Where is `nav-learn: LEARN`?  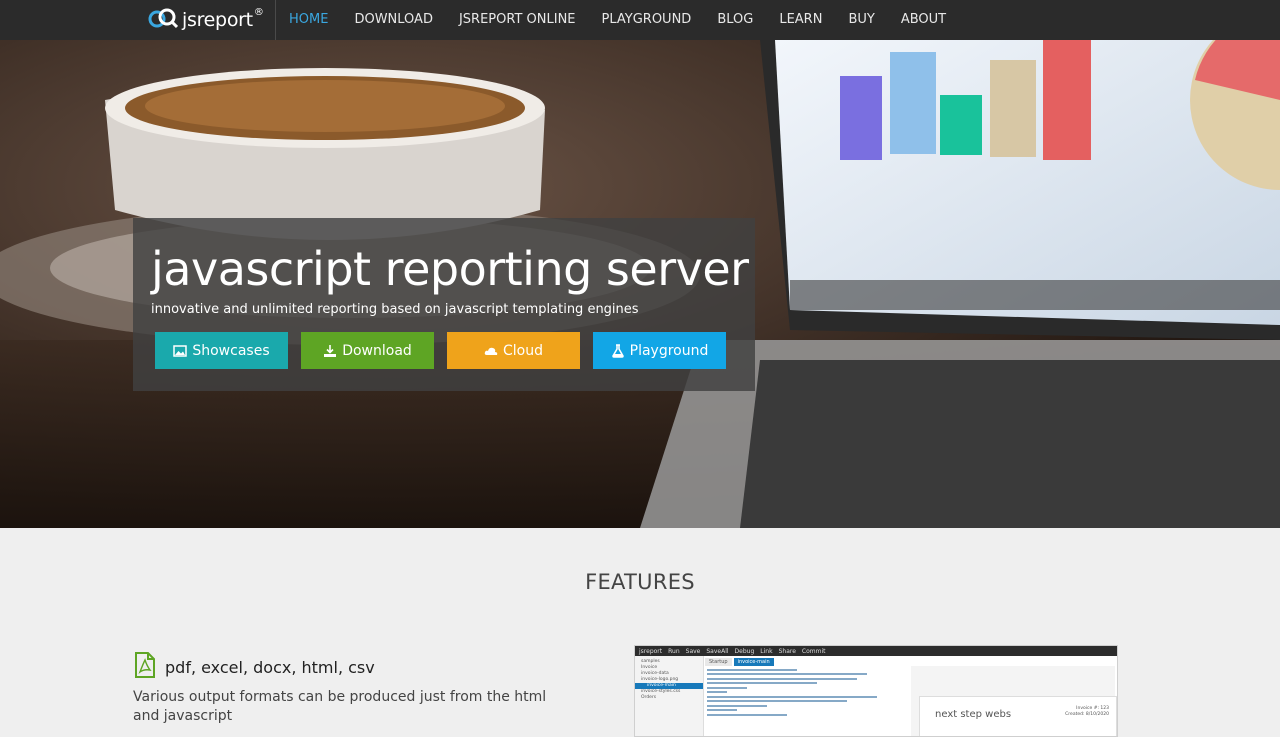 nav-learn: LEARN is located at coordinates (800, 20).